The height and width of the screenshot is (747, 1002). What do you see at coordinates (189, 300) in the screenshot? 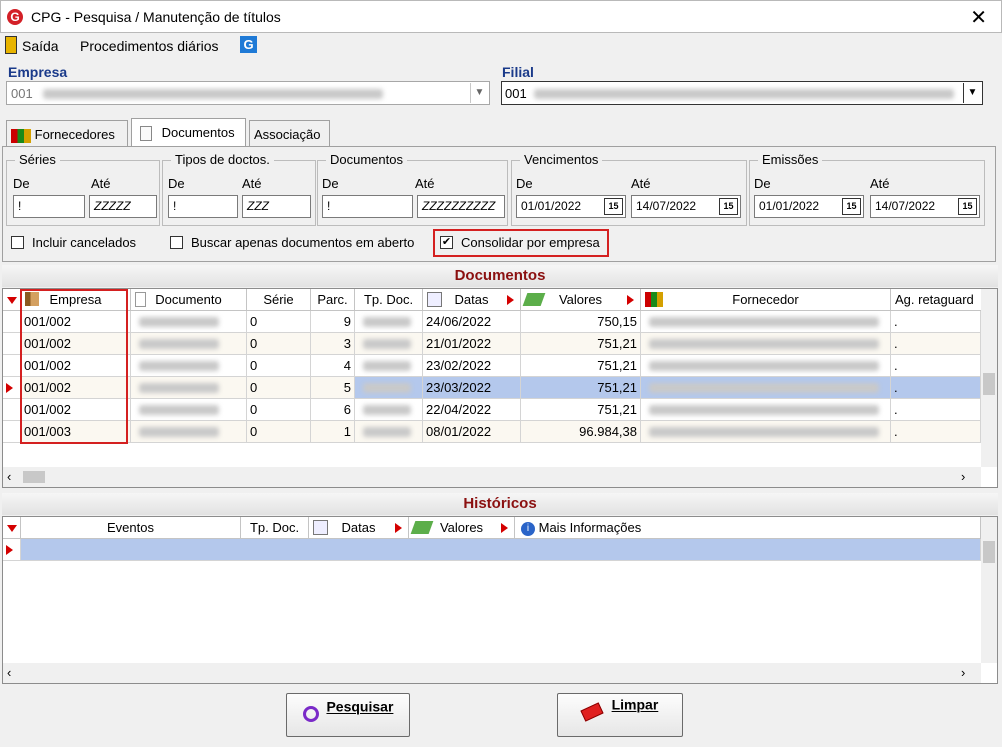
I see `col-documento: Documento` at bounding box center [189, 300].